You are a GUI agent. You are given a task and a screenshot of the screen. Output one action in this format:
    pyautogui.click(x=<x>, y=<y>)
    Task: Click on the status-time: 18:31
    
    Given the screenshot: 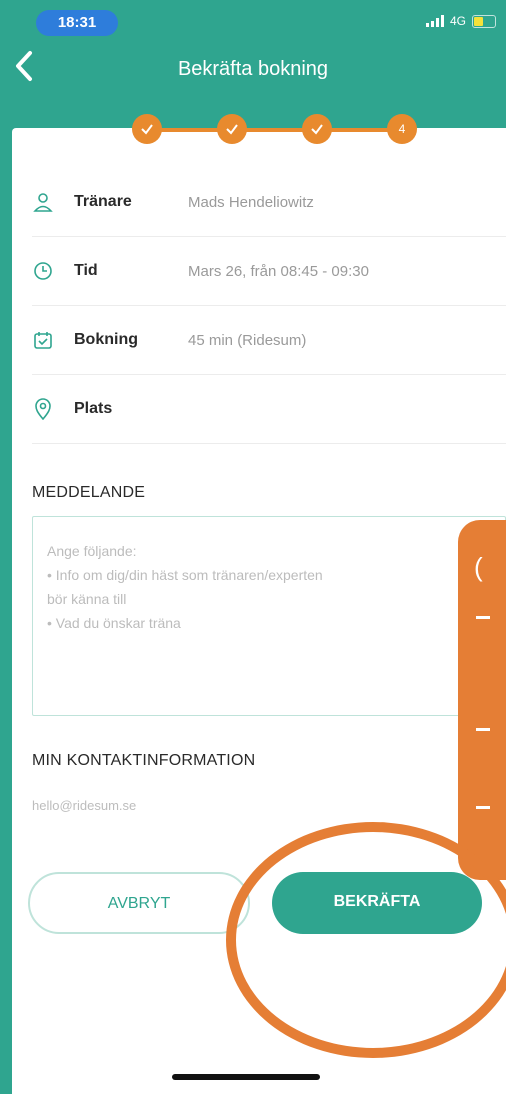 What is the action you would take?
    pyautogui.click(x=77, y=23)
    